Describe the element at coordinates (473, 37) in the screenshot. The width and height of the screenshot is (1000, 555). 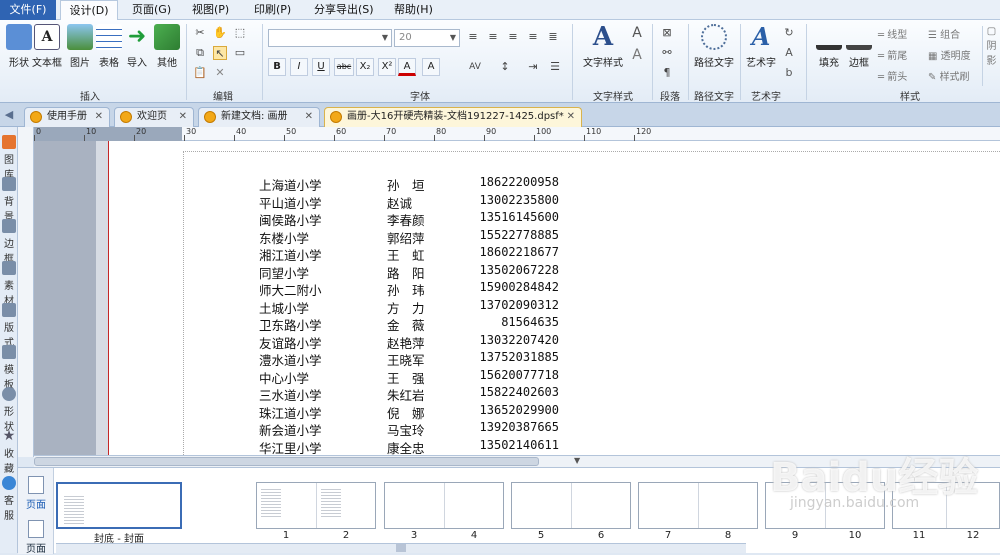
I see `align-left-icon: ≡` at that location.